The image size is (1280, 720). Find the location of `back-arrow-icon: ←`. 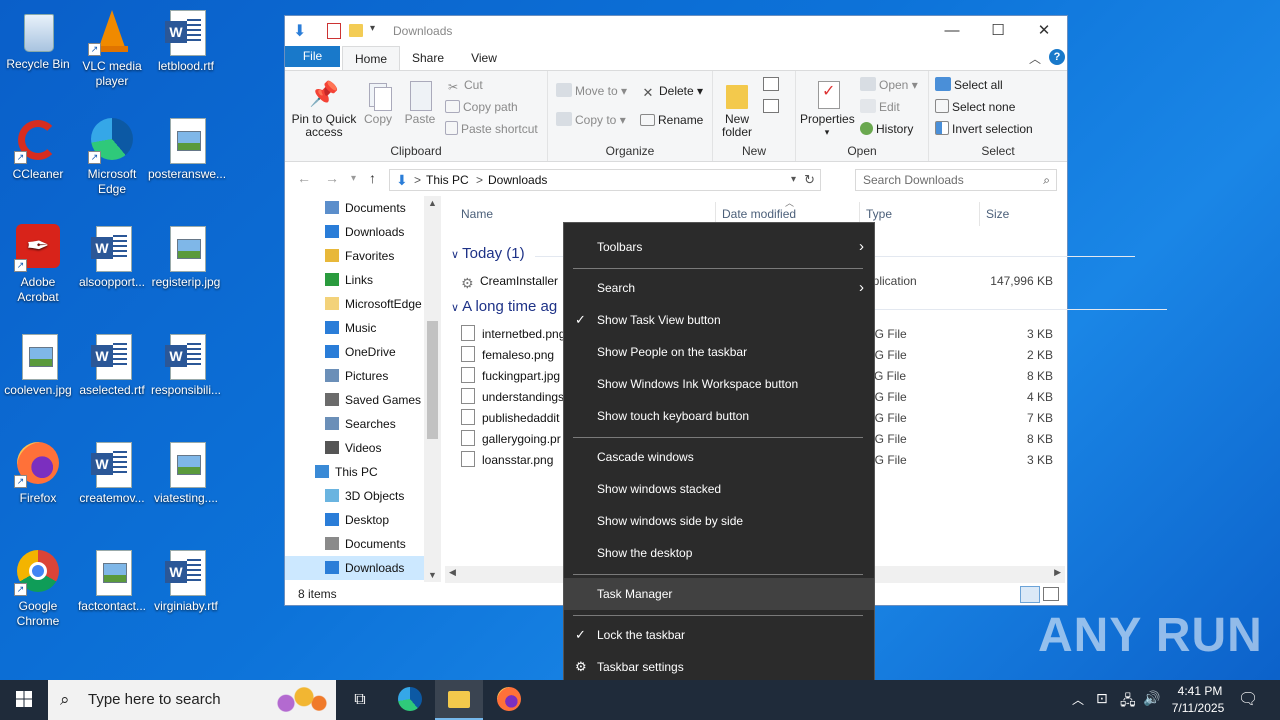

back-arrow-icon: ← is located at coordinates (304, 178).